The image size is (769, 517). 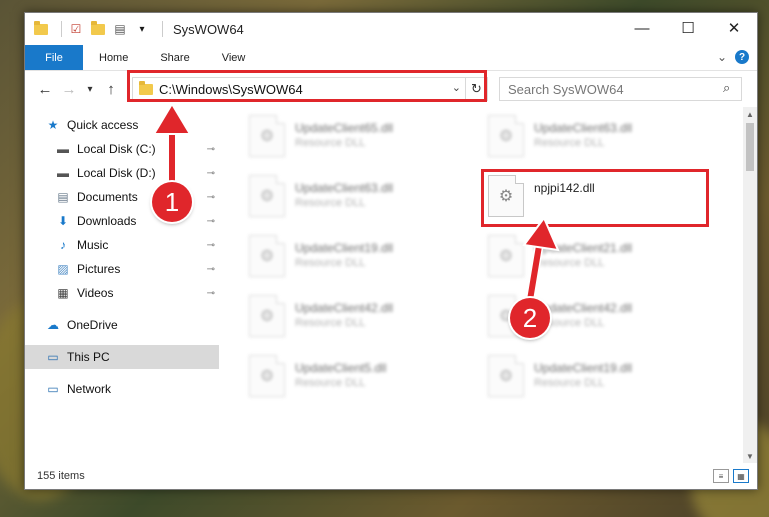 I want to click on scroll-thumb, so click(x=750, y=147).